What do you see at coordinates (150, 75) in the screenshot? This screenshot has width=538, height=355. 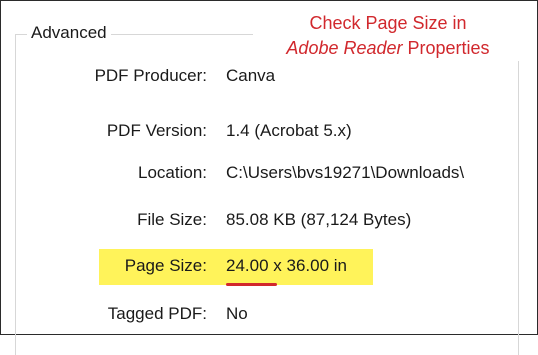 I see `pdf-producer-label: PDF Producer:` at bounding box center [150, 75].